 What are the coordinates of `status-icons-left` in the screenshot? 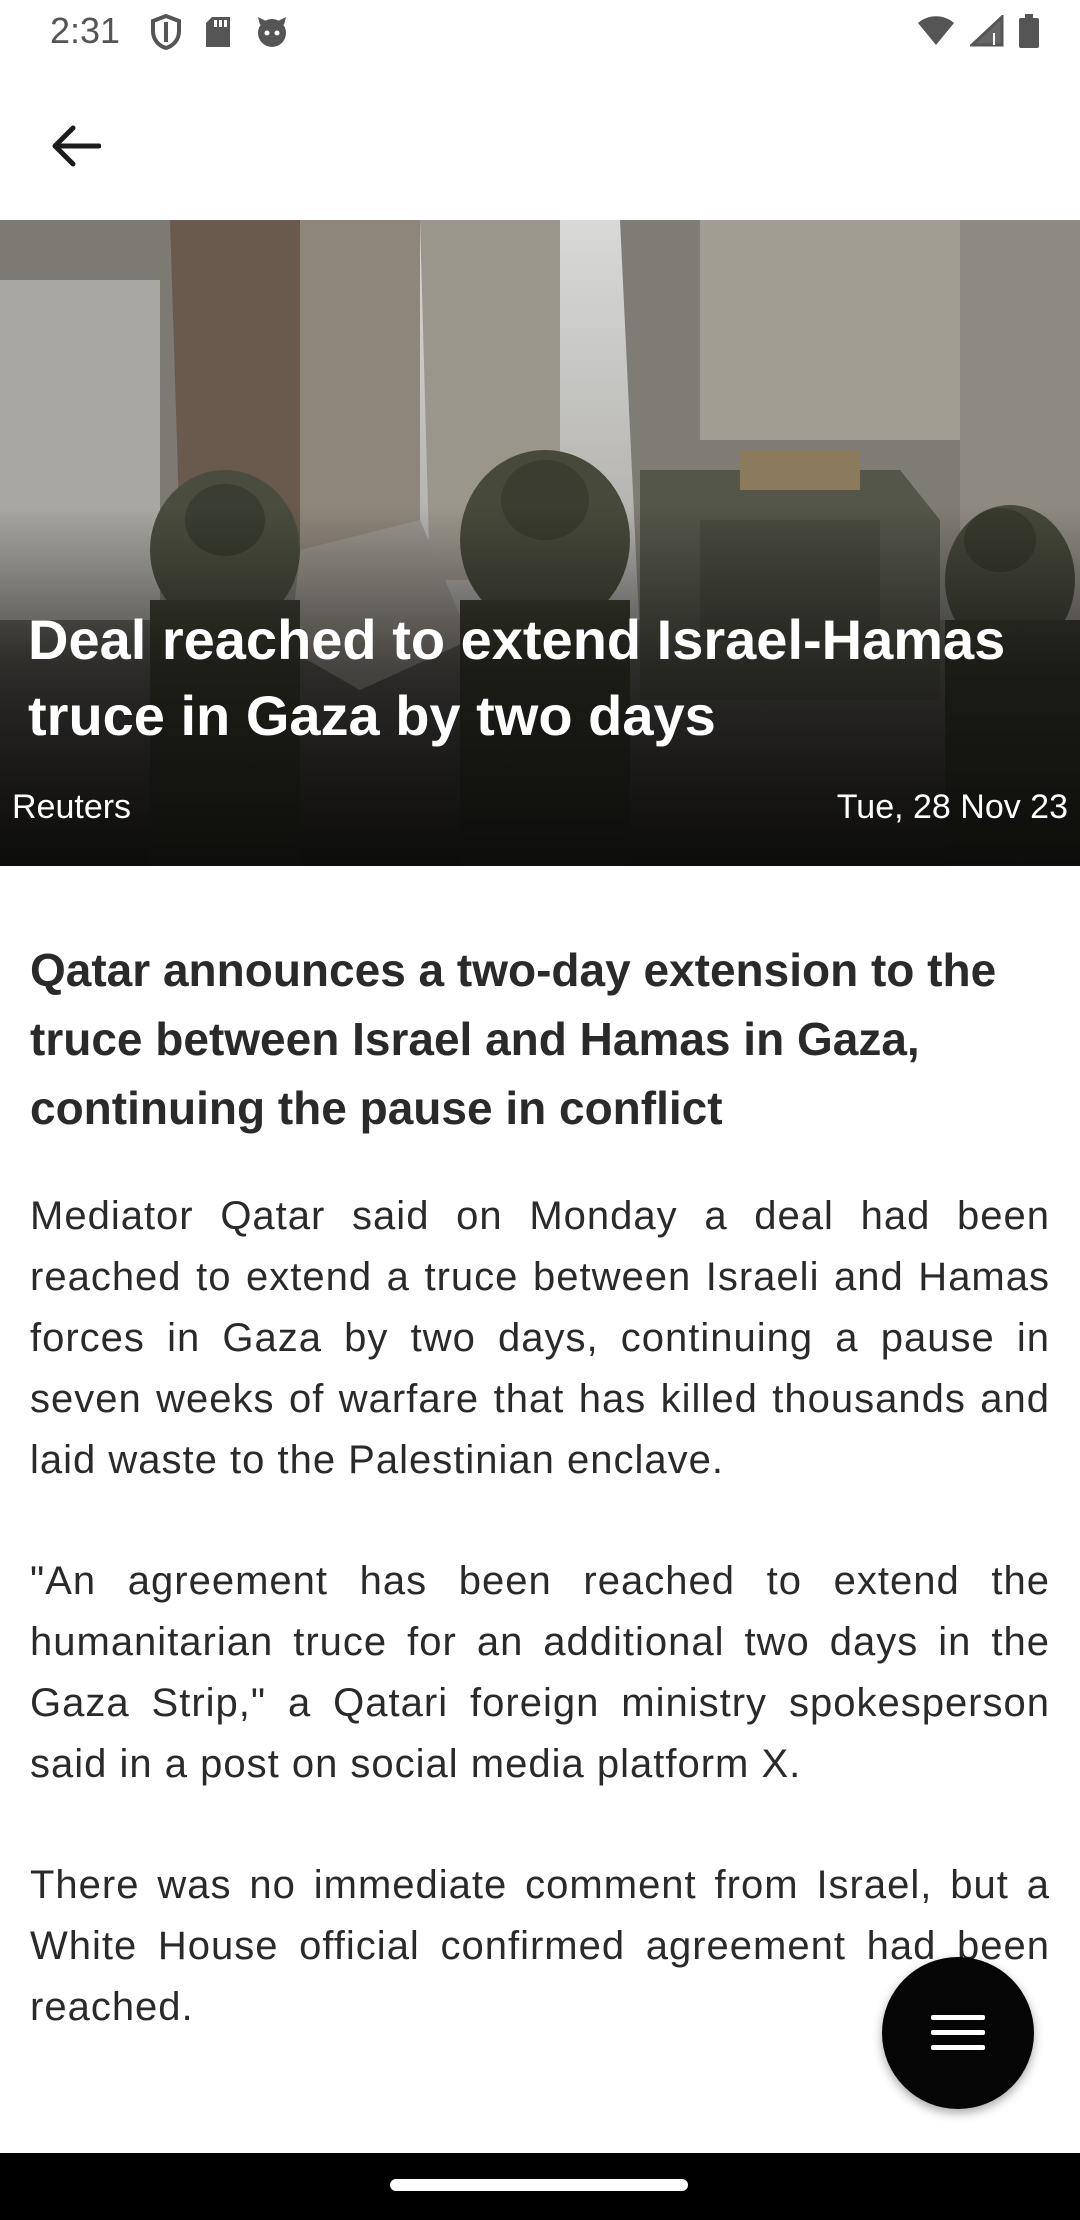 It's located at (220, 32).